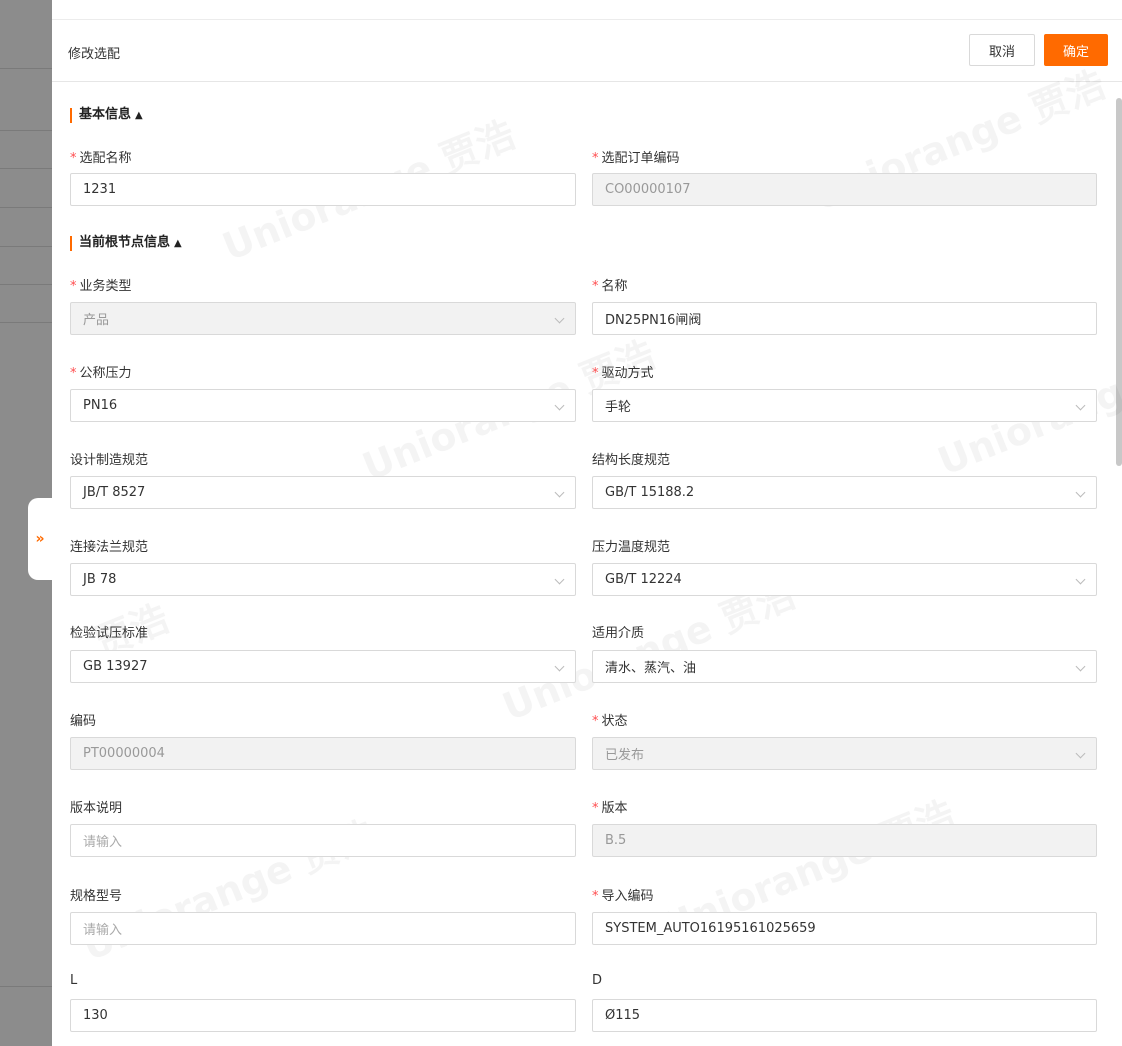  What do you see at coordinates (109, 460) in the screenshot?
I see `label-design-spec: 设计制造规范` at bounding box center [109, 460].